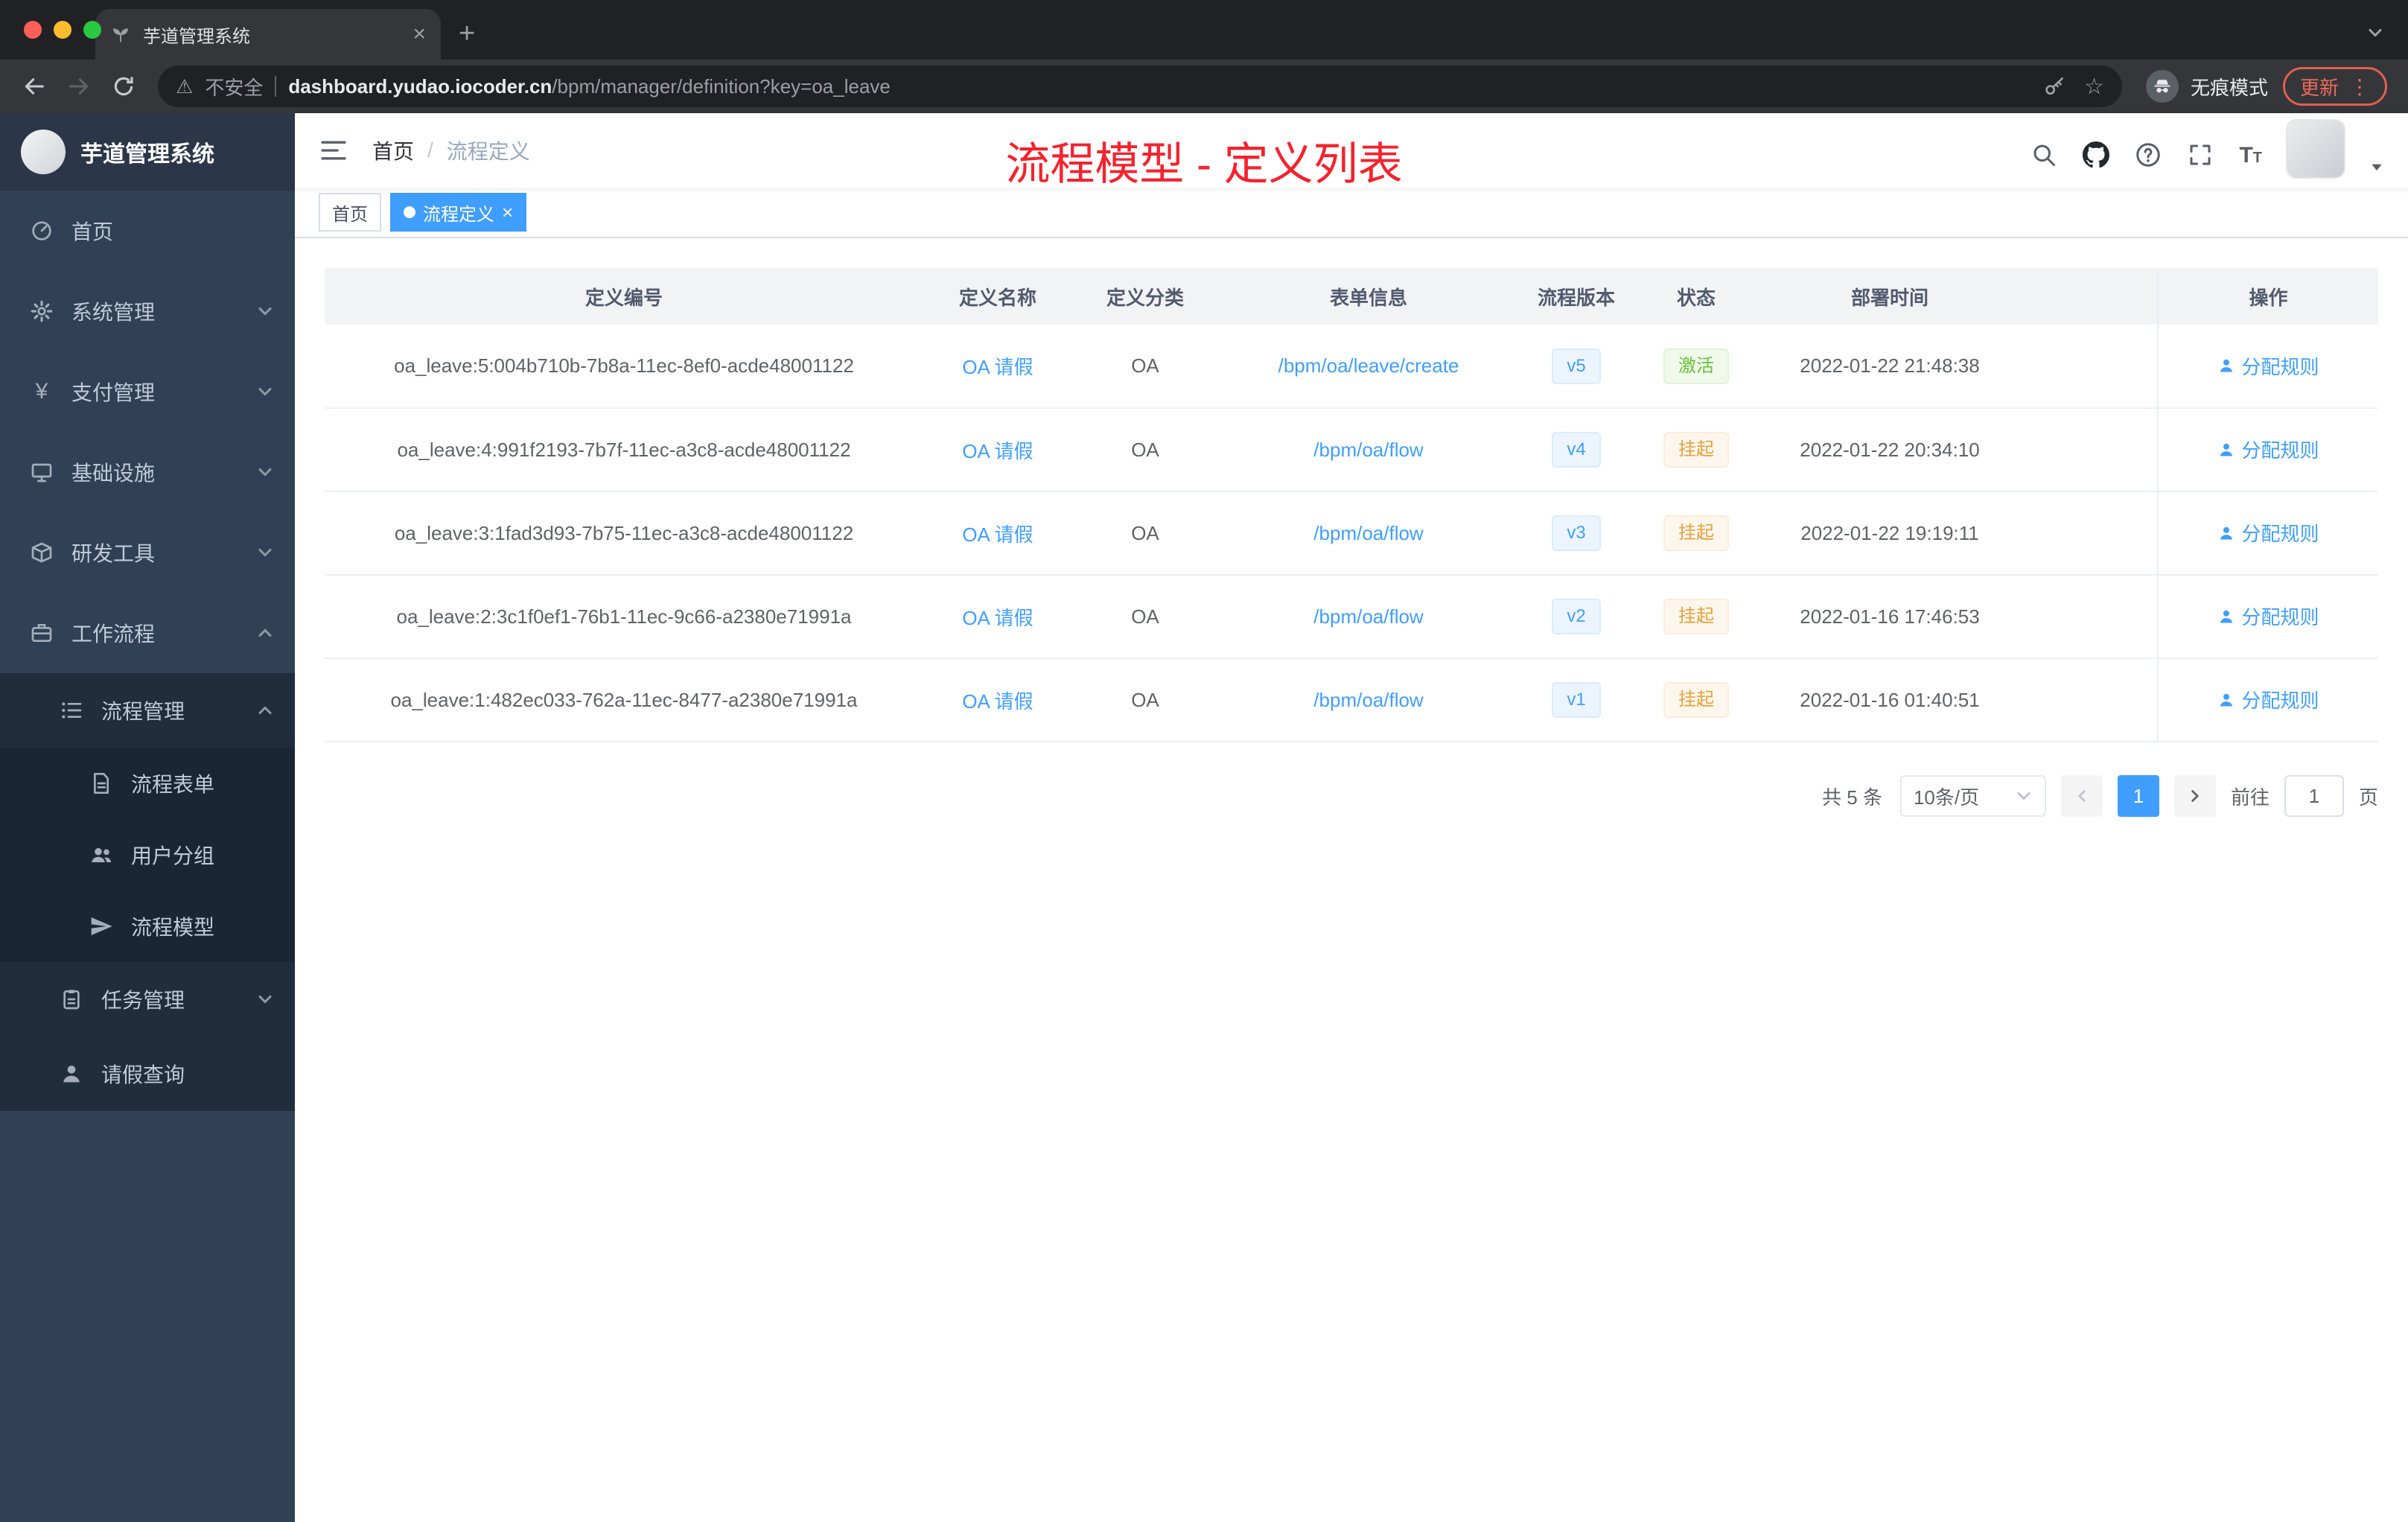 The image size is (2408, 1522). I want to click on browser-tab-strip: 芋道管理系统 × +, so click(1204, 30).